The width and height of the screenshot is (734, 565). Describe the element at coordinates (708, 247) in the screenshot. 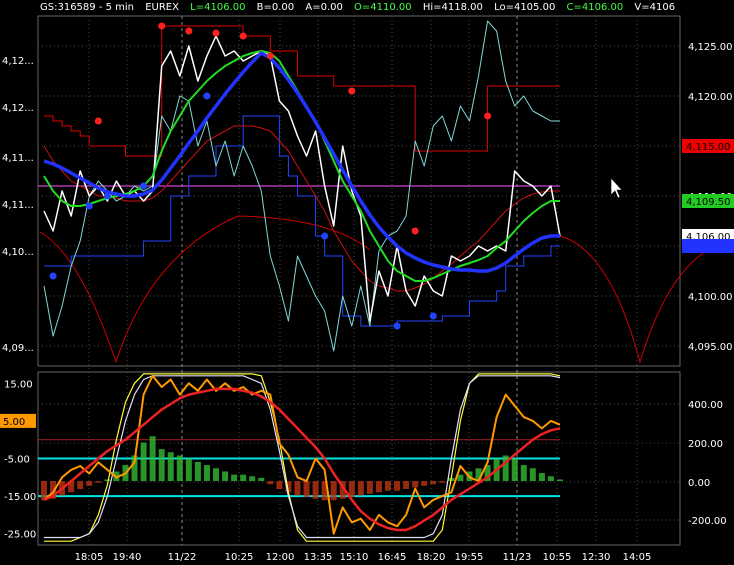

I see `price-badge-label: 4,105.00` at that location.